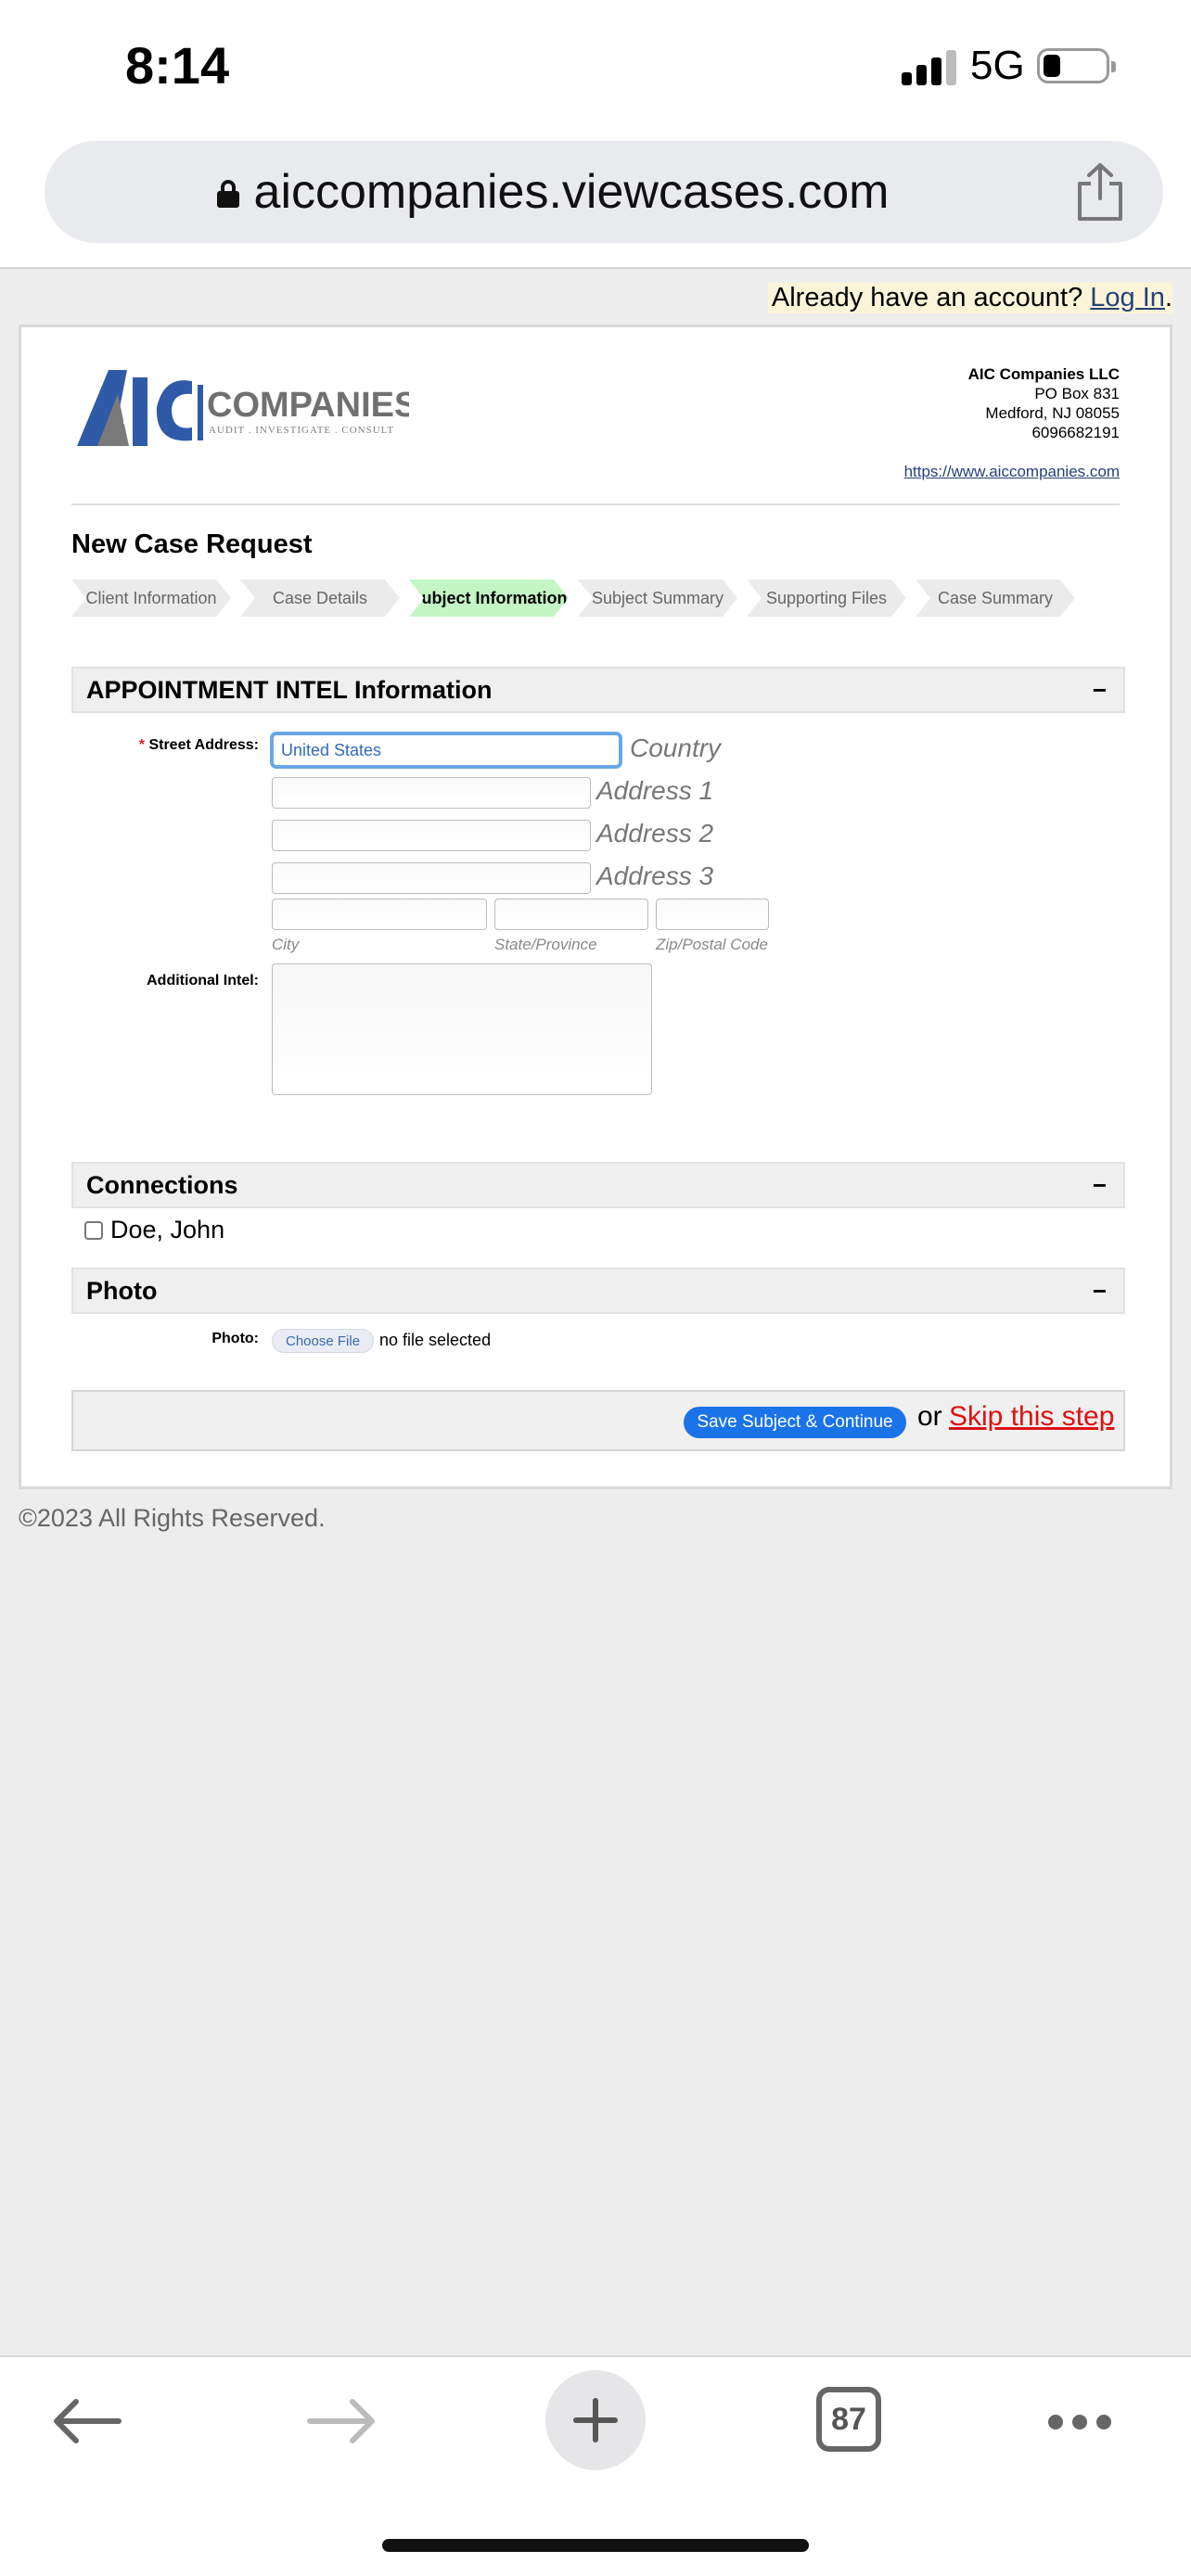 Image resolution: width=1191 pixels, height=2576 pixels. I want to click on connection-checkbox, so click(93, 1230).